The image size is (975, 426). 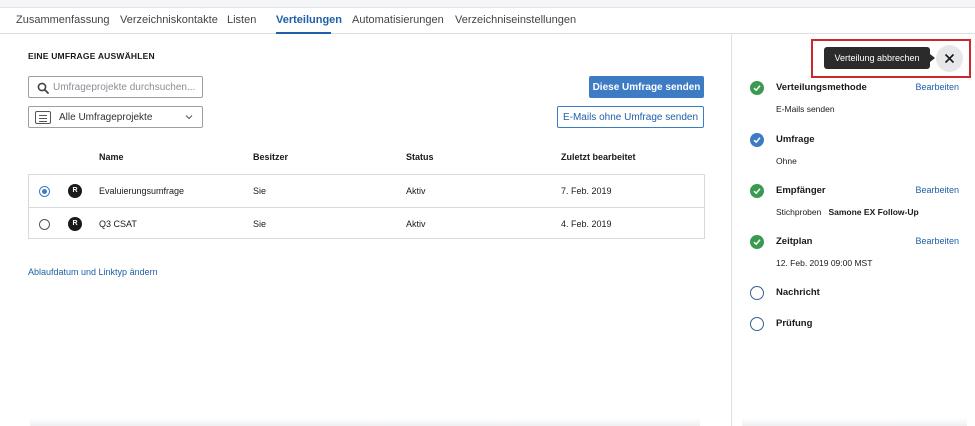 I want to click on tab-verzeichniseinstellungen: Verzeichniseinstellungen, so click(x=515, y=20).